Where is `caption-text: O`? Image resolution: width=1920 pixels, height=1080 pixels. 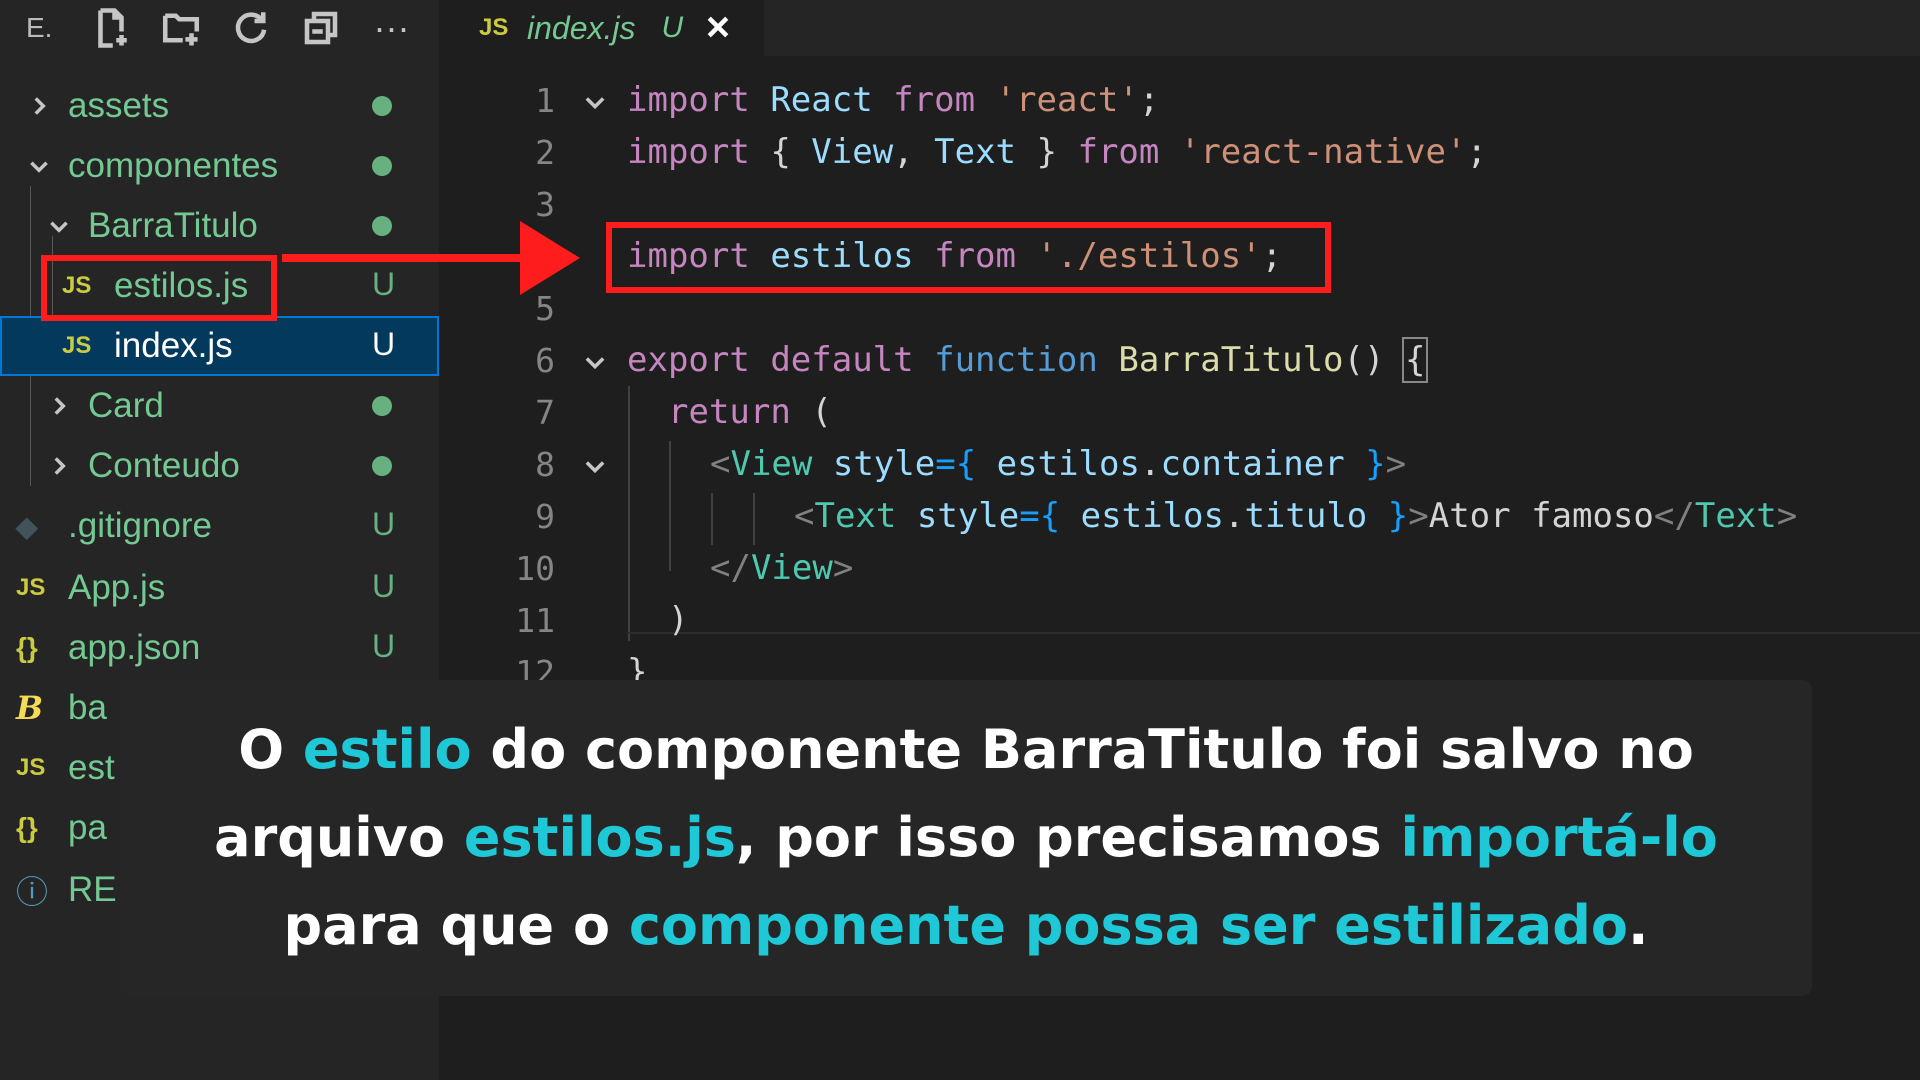
caption-text: O is located at coordinates (270, 749).